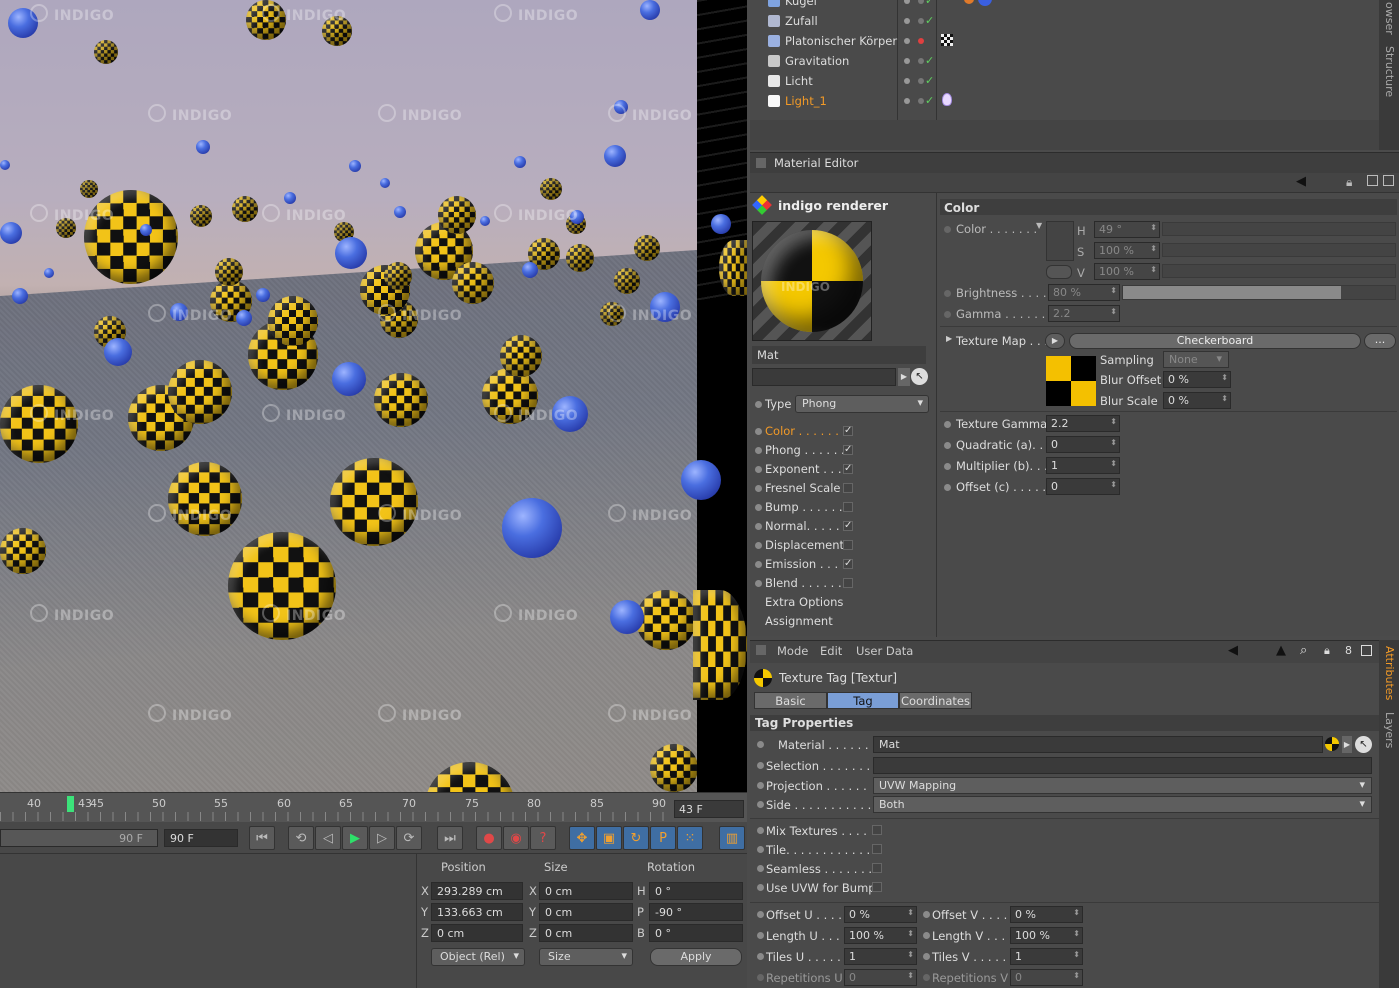 Image resolution: width=1399 pixels, height=988 pixels. What do you see at coordinates (1389, 730) in the screenshot?
I see `tab-layers: Layers` at bounding box center [1389, 730].